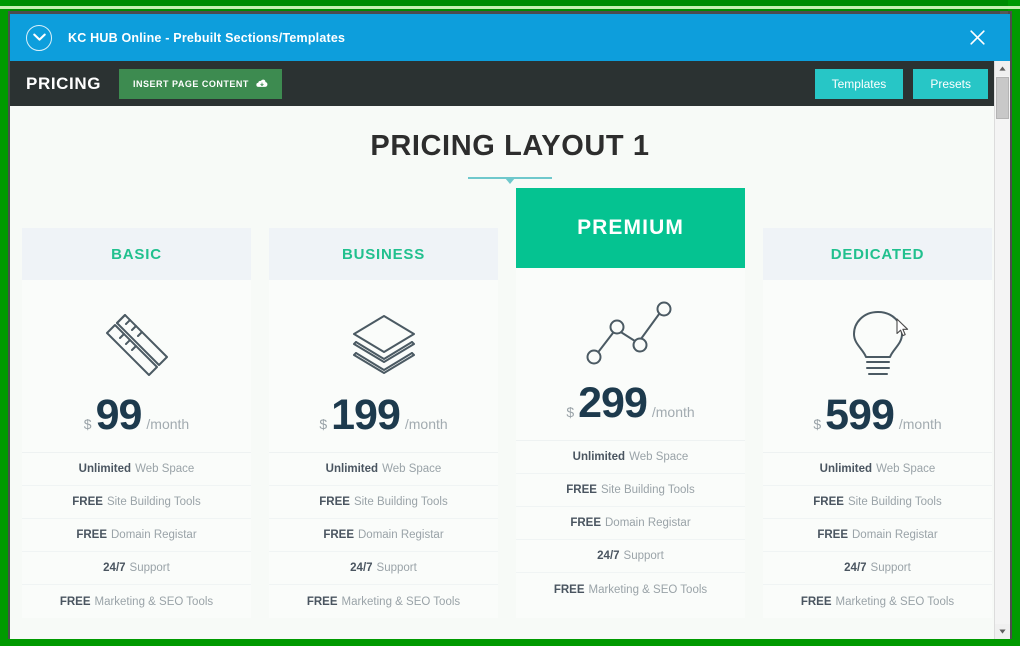 The width and height of the screenshot is (1020, 646). I want to click on presets-button: Presets, so click(950, 83).